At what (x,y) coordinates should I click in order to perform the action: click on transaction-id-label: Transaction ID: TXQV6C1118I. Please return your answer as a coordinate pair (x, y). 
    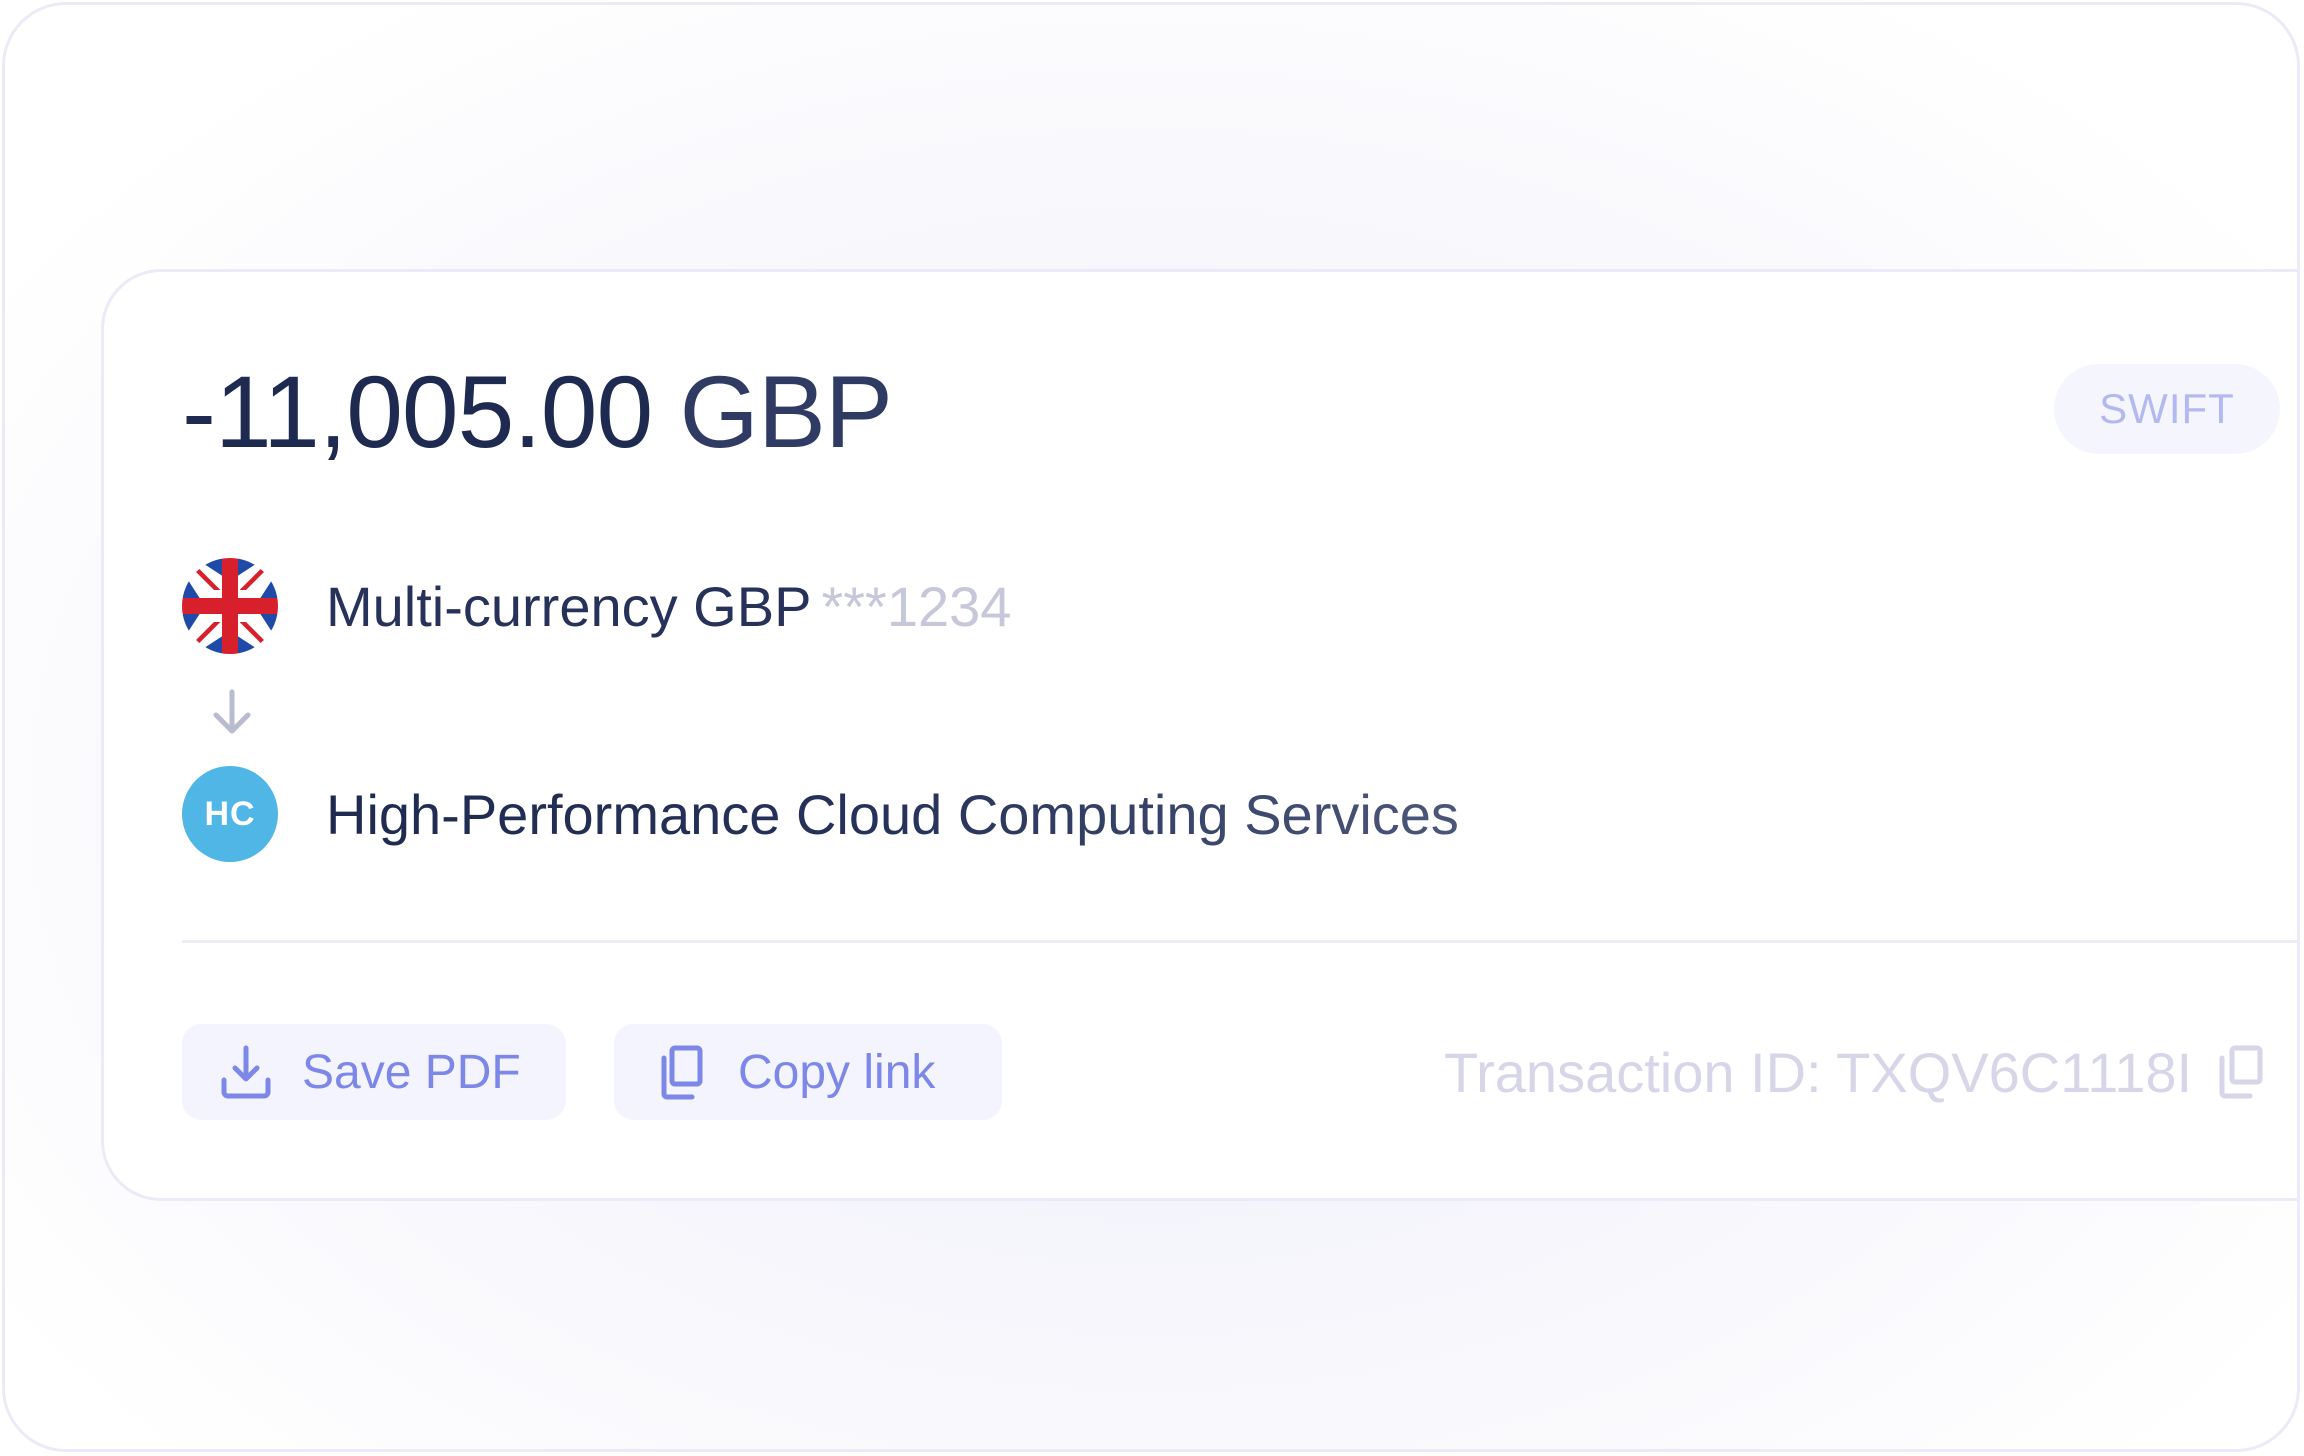
    Looking at the image, I should click on (1818, 1072).